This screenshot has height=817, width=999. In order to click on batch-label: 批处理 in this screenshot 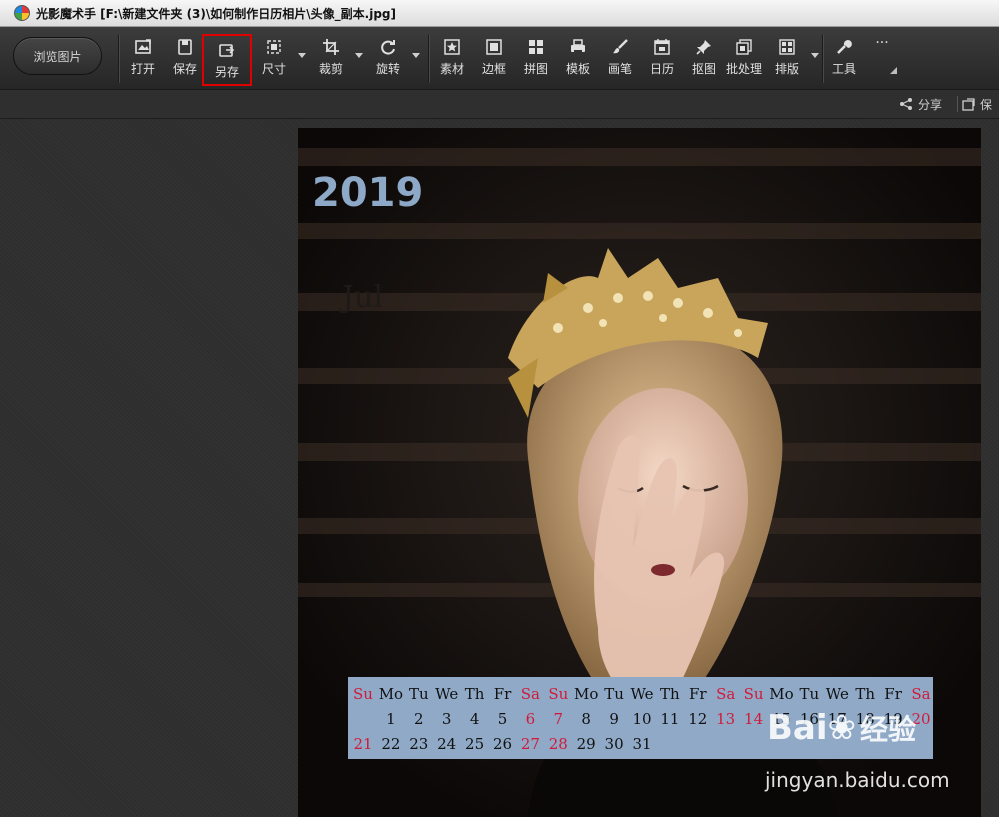, I will do `click(743, 69)`.